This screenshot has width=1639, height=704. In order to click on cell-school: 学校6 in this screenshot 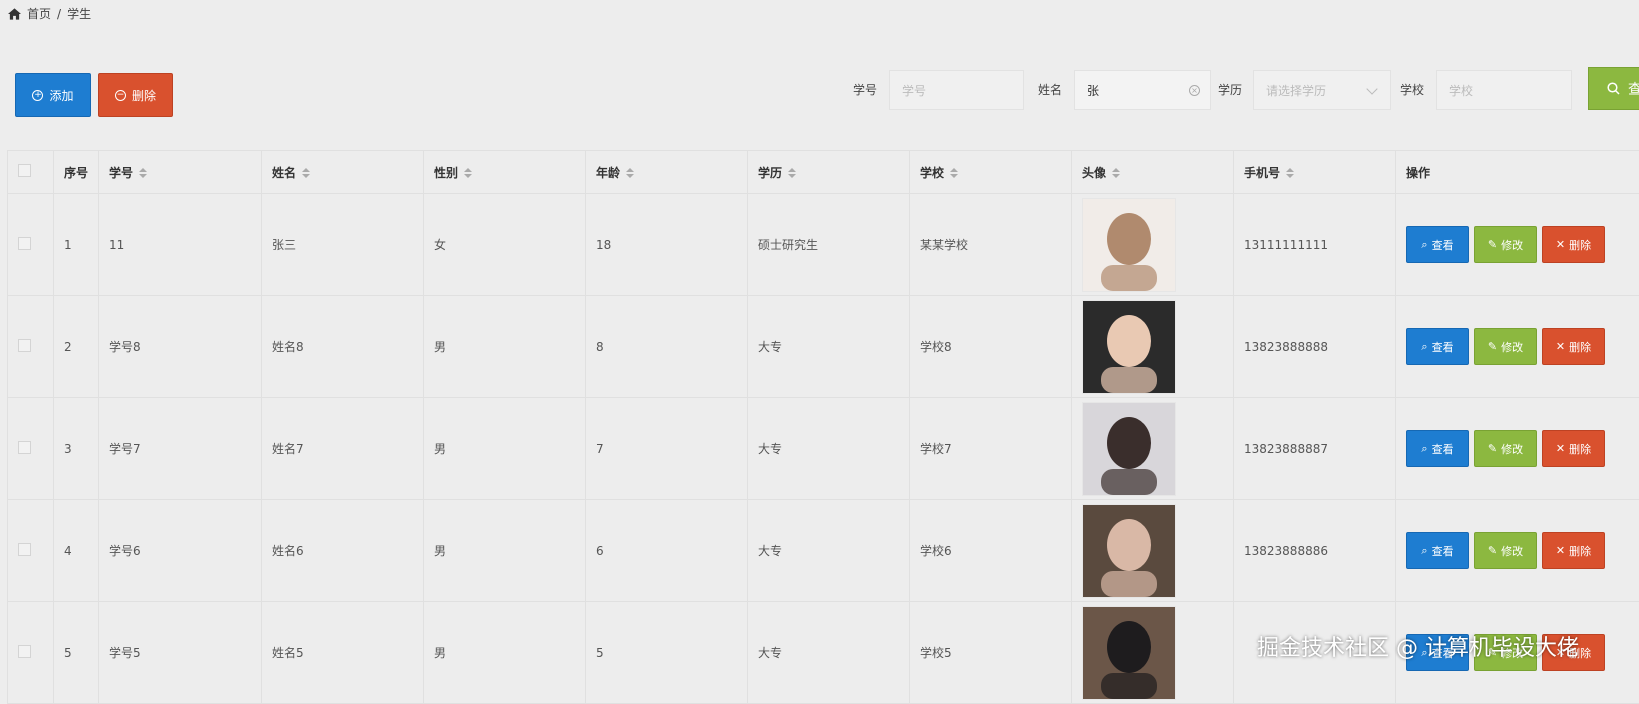, I will do `click(991, 551)`.